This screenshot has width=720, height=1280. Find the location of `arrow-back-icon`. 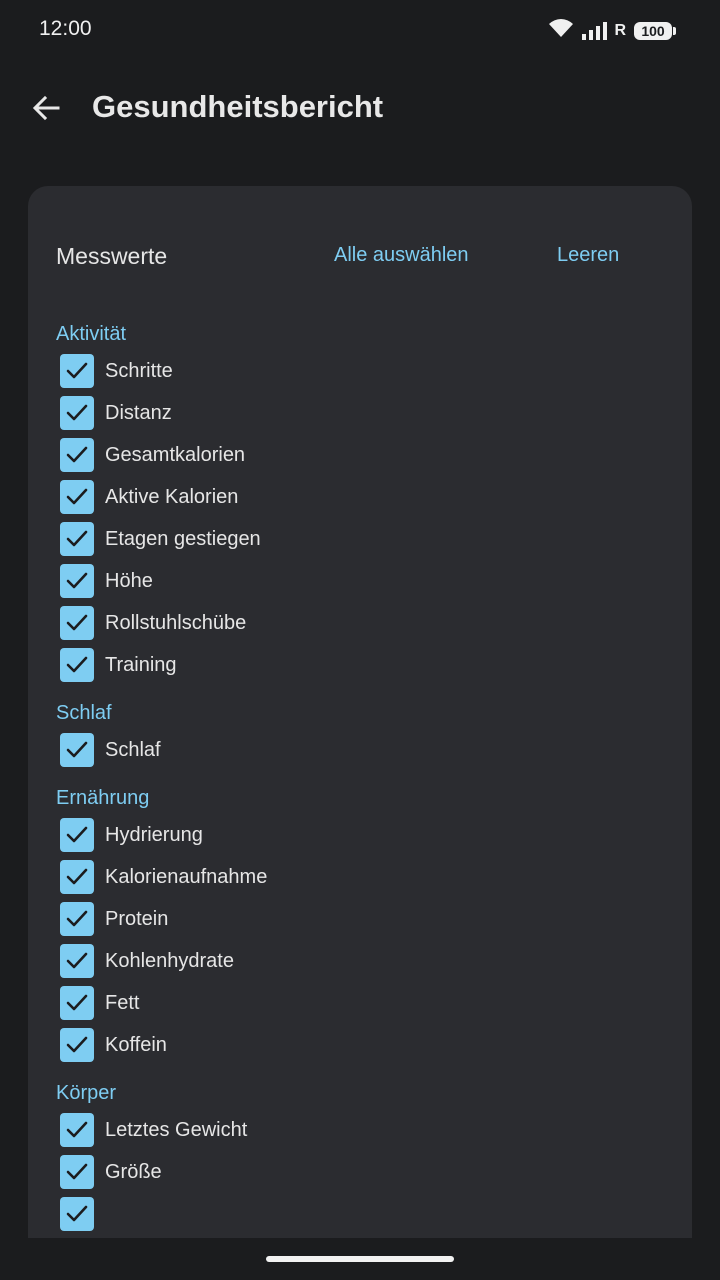

arrow-back-icon is located at coordinates (46, 108).